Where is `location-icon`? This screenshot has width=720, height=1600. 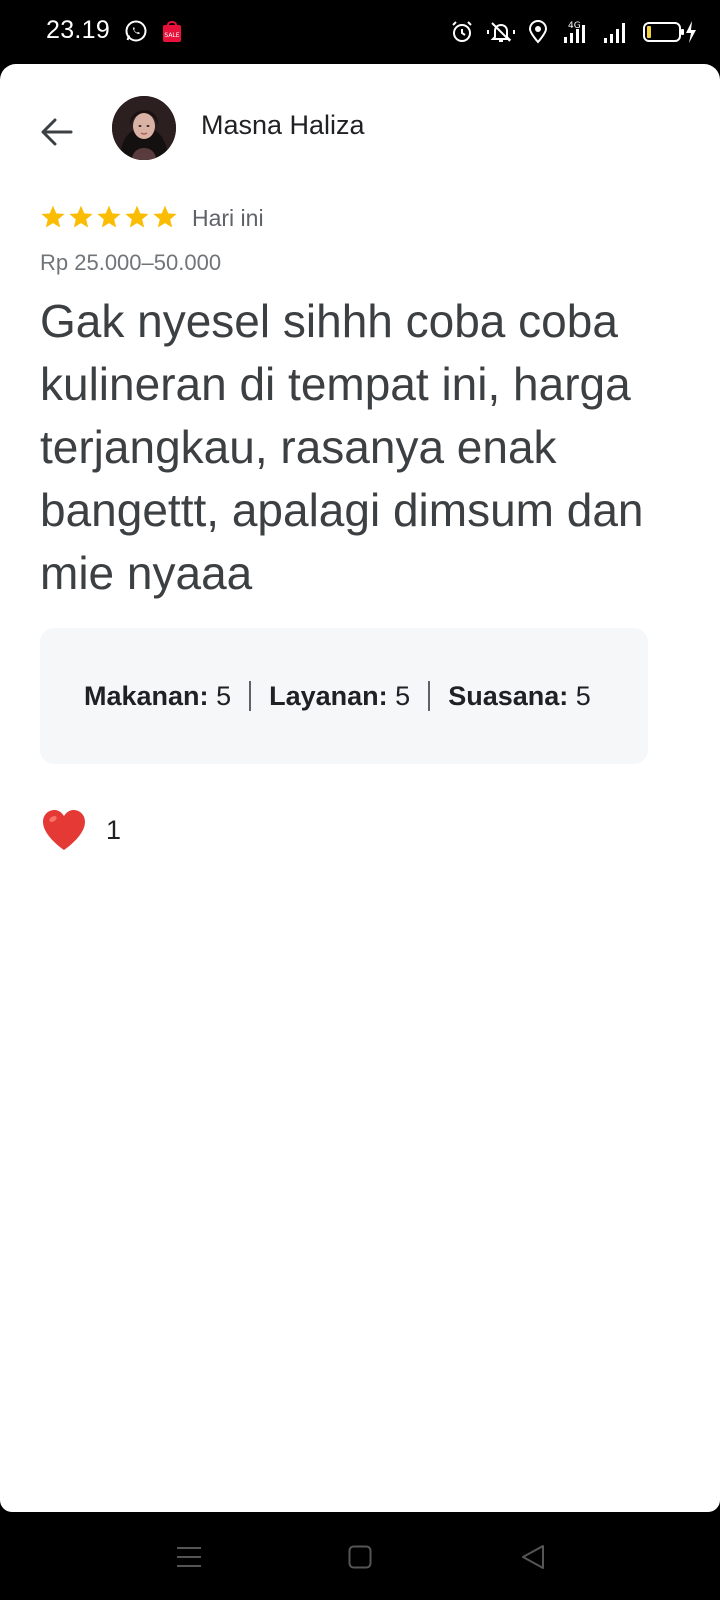
location-icon is located at coordinates (538, 32).